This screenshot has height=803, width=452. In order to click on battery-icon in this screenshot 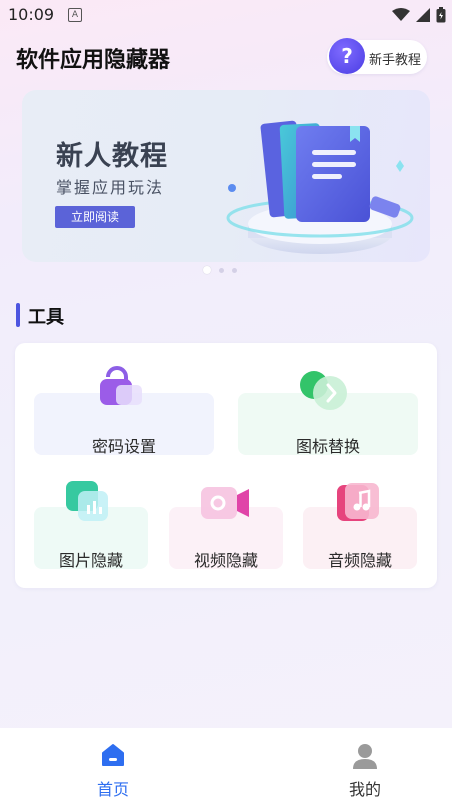, I will do `click(441, 15)`.